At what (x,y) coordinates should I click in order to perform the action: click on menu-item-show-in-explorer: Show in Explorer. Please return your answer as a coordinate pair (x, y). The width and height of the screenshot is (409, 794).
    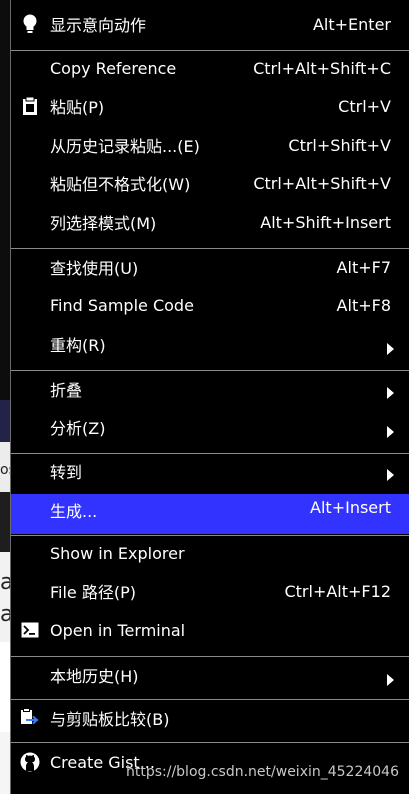
    Looking at the image, I should click on (210, 553).